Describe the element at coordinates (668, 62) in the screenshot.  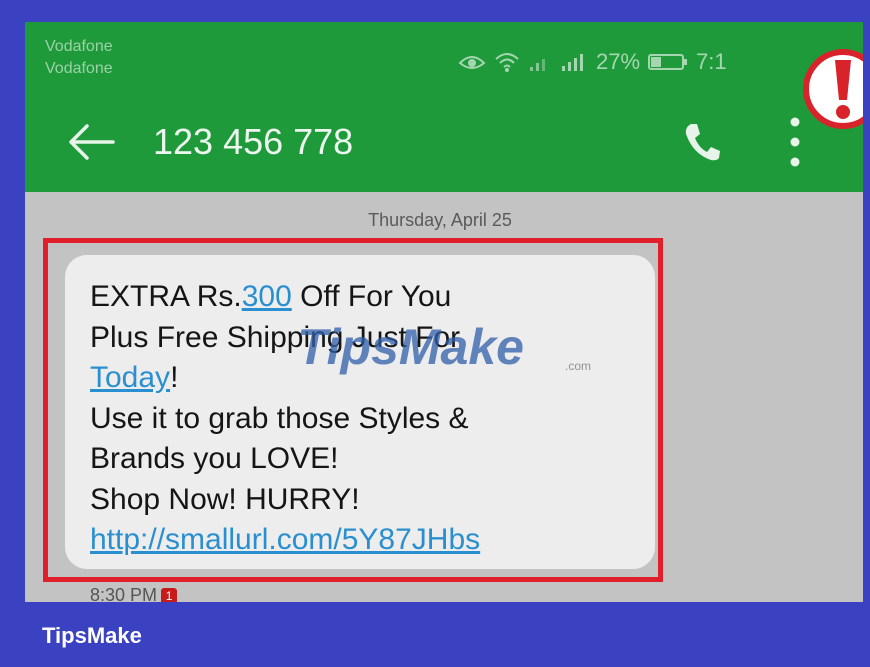
I see `battery-icon` at that location.